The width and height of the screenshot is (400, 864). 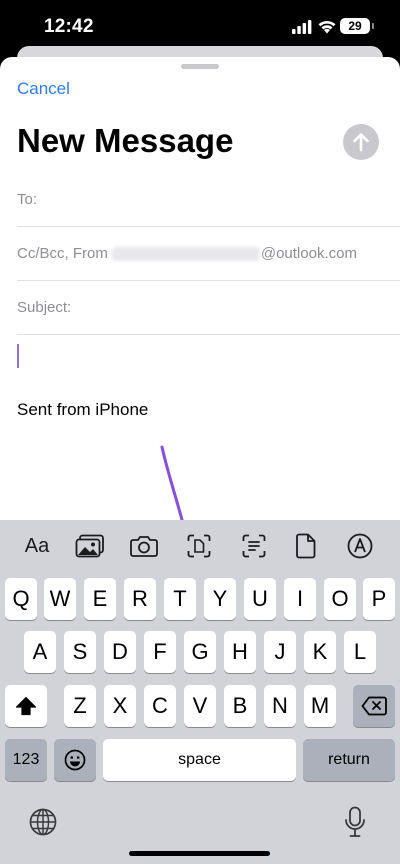 I want to click on ccbcc-from-field: Cc/Bcc, From @outlook.com, so click(x=208, y=254).